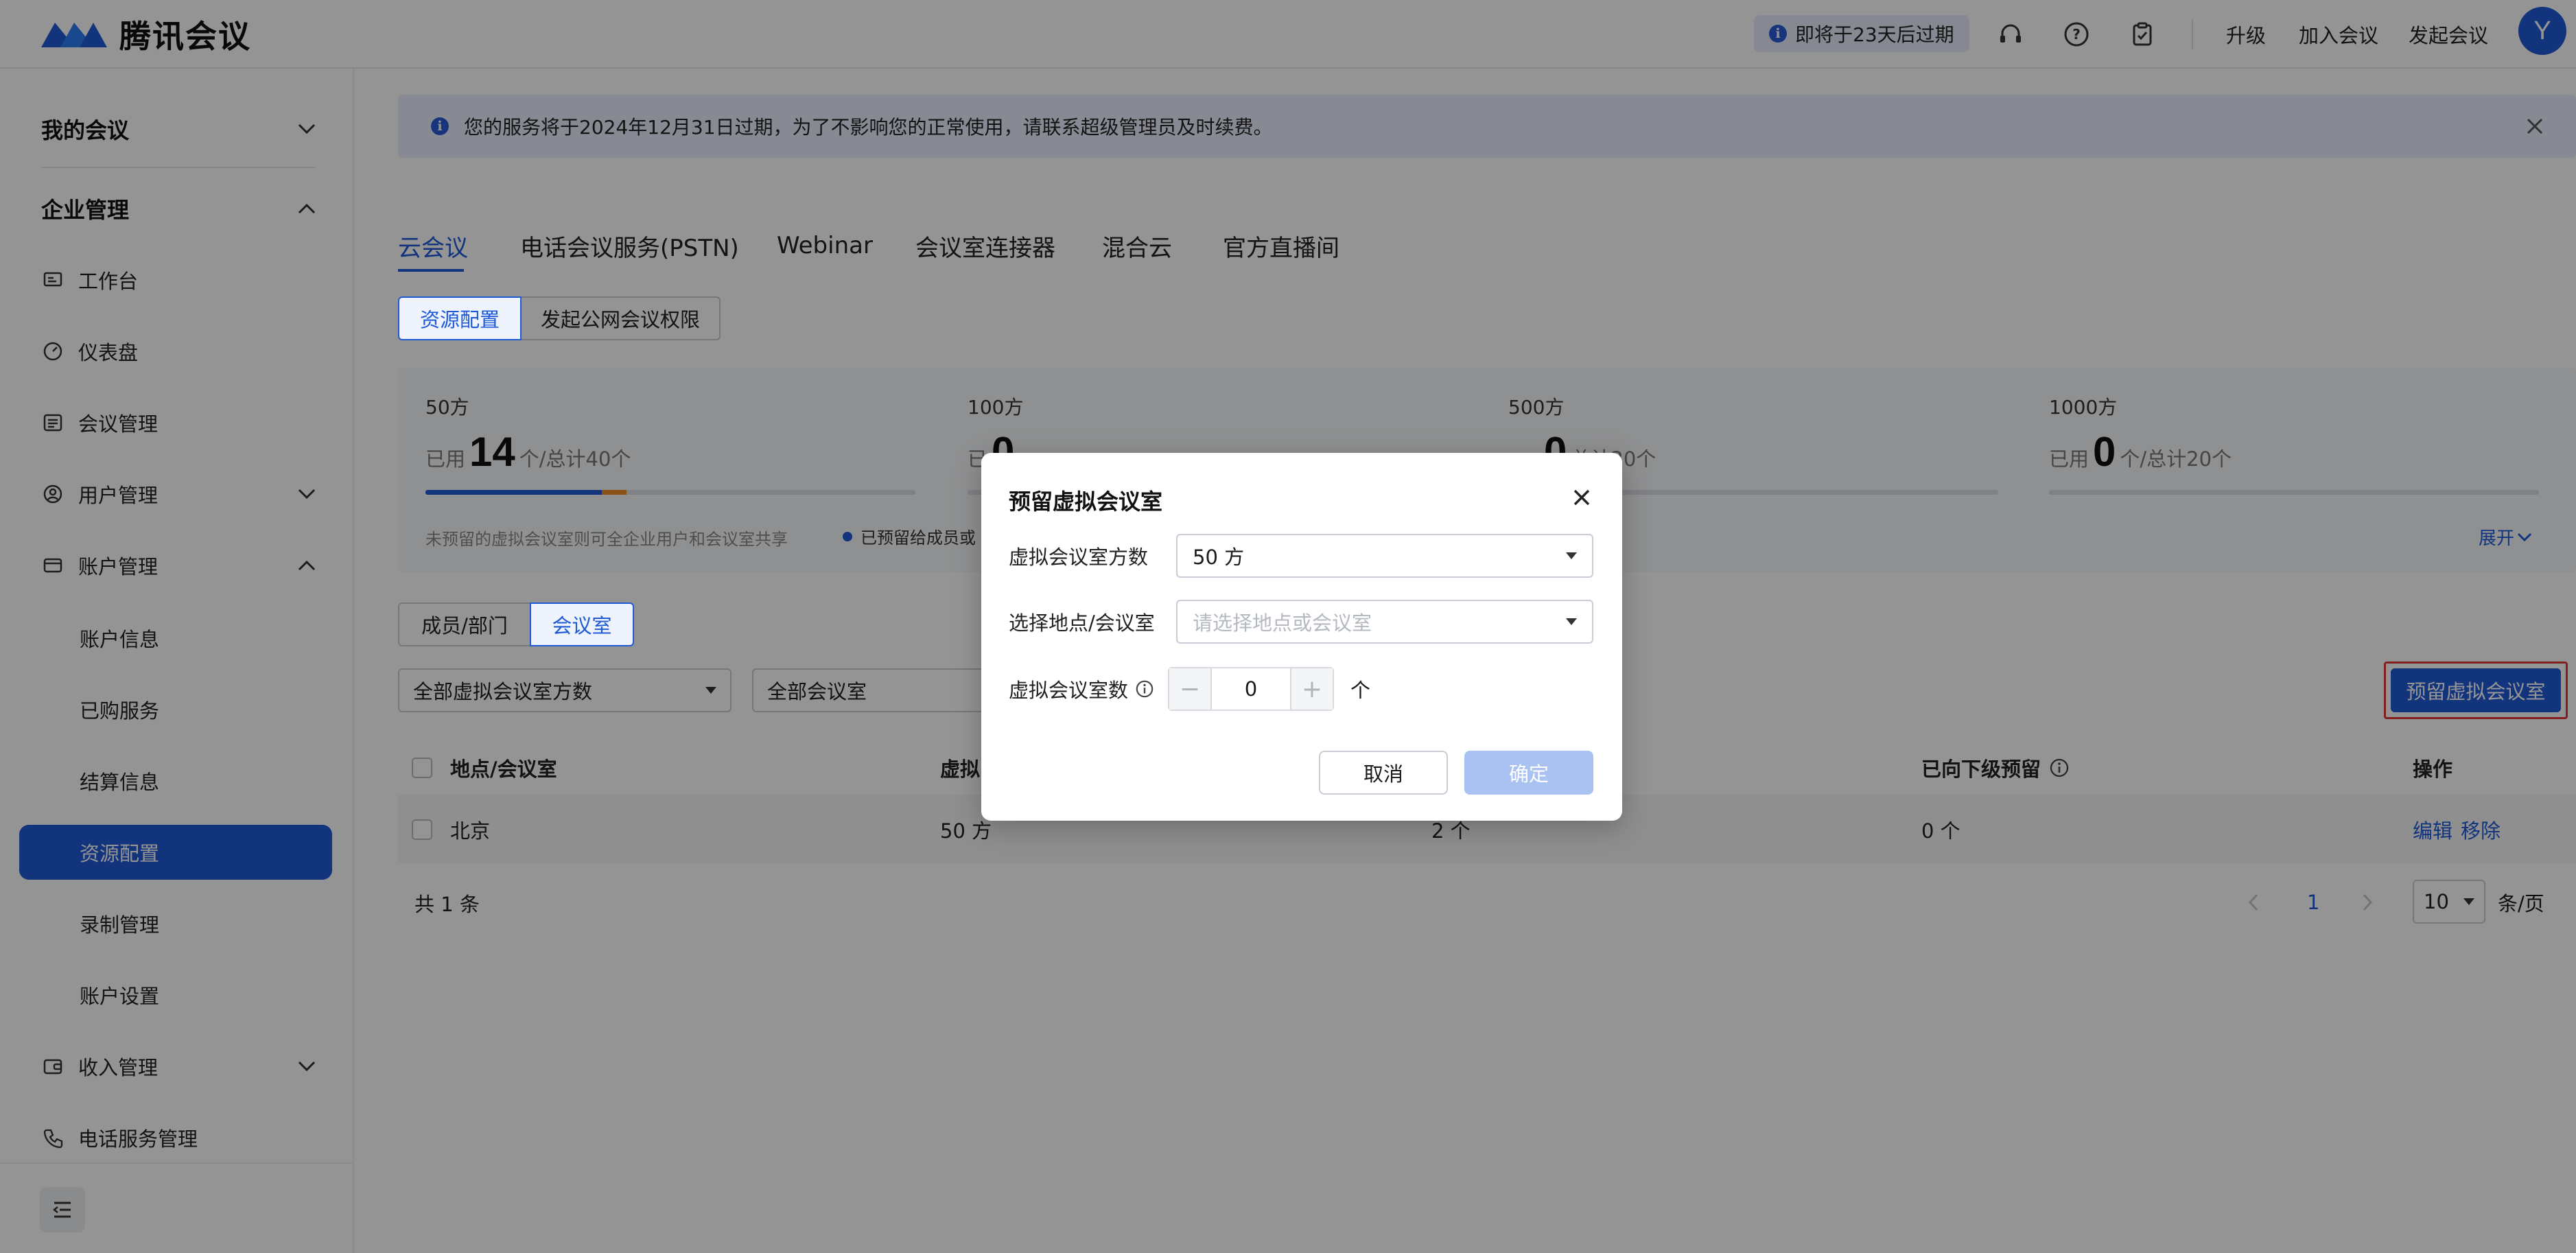 The width and height of the screenshot is (2576, 1253). What do you see at coordinates (1219, 557) in the screenshot?
I see `select-value: 50 方` at bounding box center [1219, 557].